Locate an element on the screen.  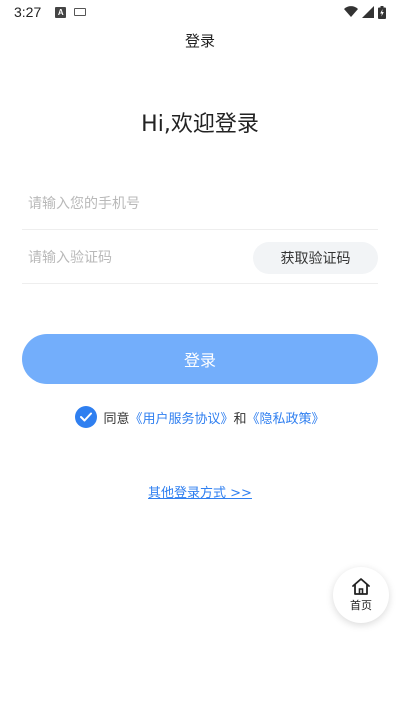
phone-field-row is located at coordinates (200, 204).